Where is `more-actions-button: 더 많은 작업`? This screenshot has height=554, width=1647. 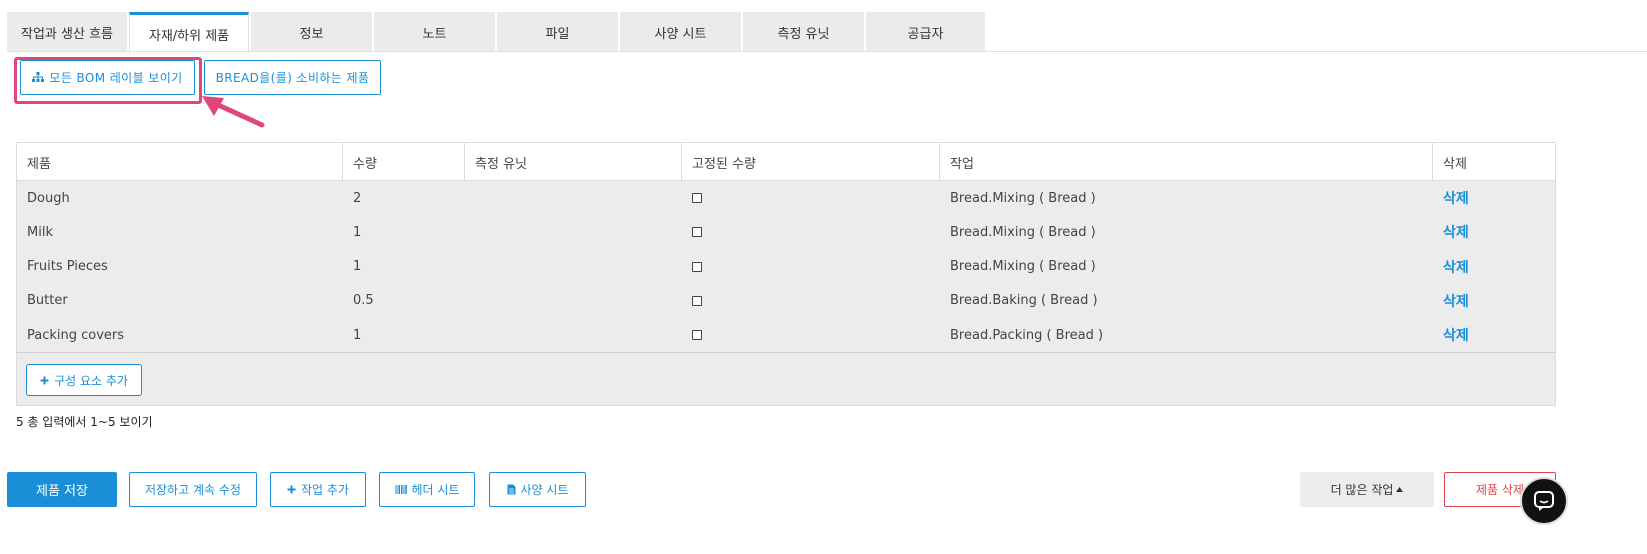
more-actions-button: 더 많은 작업 is located at coordinates (1367, 489).